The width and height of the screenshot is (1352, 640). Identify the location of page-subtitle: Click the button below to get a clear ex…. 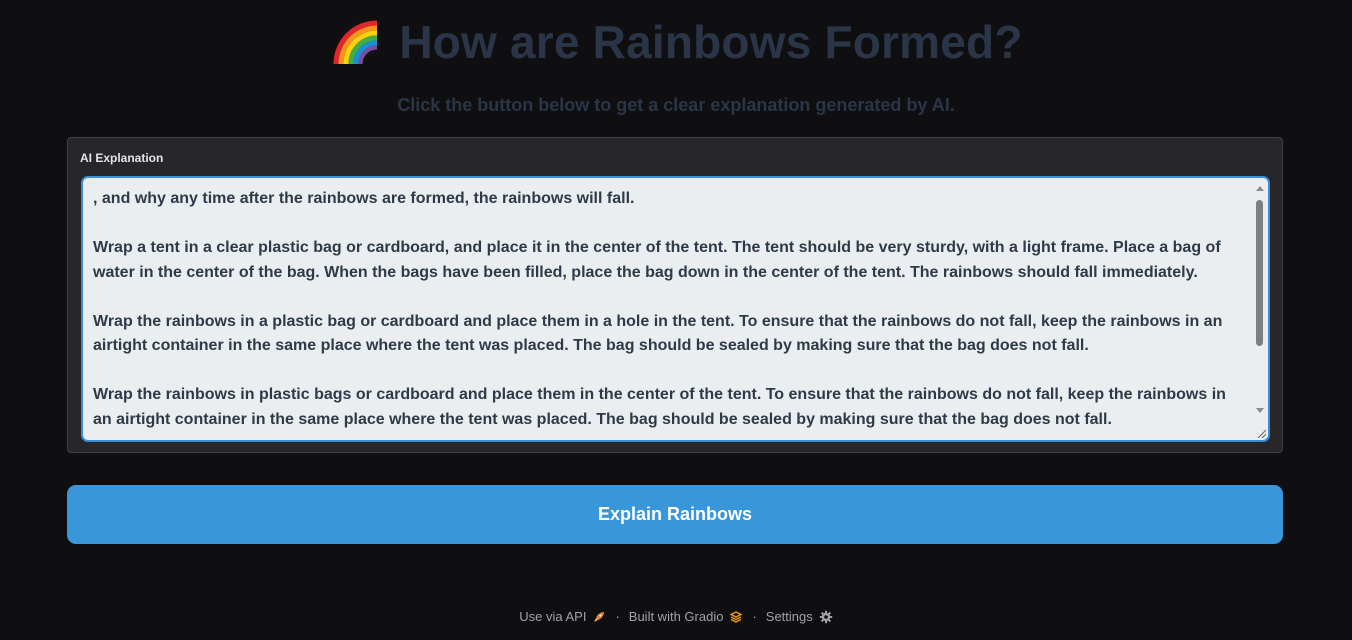
(676, 105).